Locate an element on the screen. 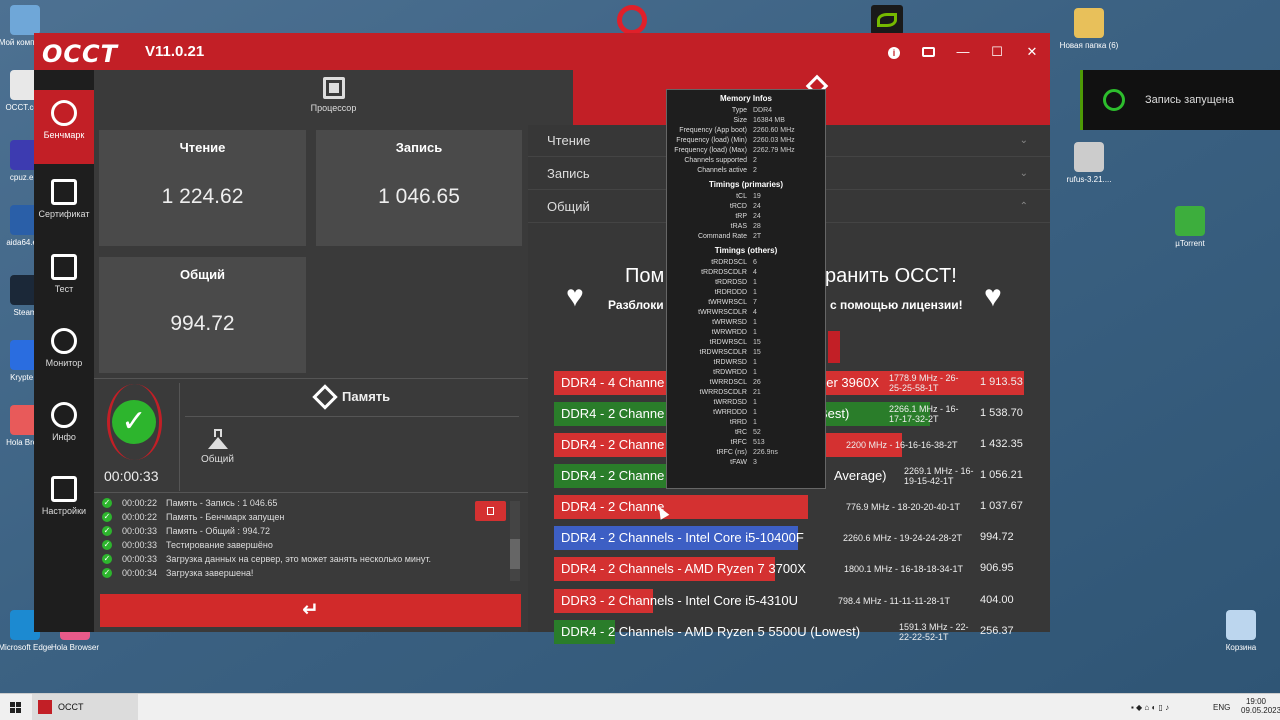 The height and width of the screenshot is (720, 1280). tooltip-value: 2 is located at coordinates (755, 160).